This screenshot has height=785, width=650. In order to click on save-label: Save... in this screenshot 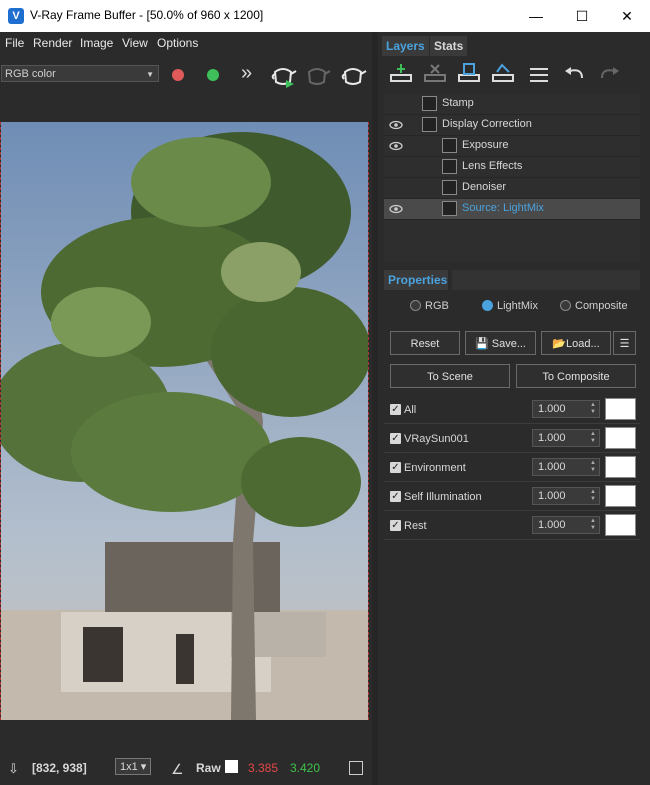, I will do `click(508, 344)`.